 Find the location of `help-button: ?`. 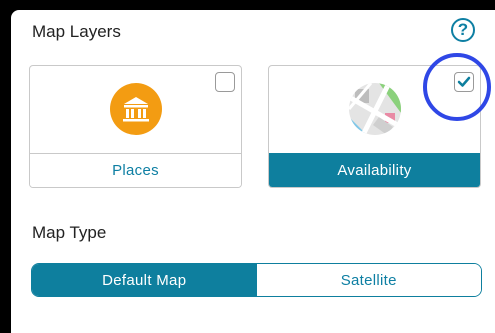

help-button: ? is located at coordinates (463, 30).